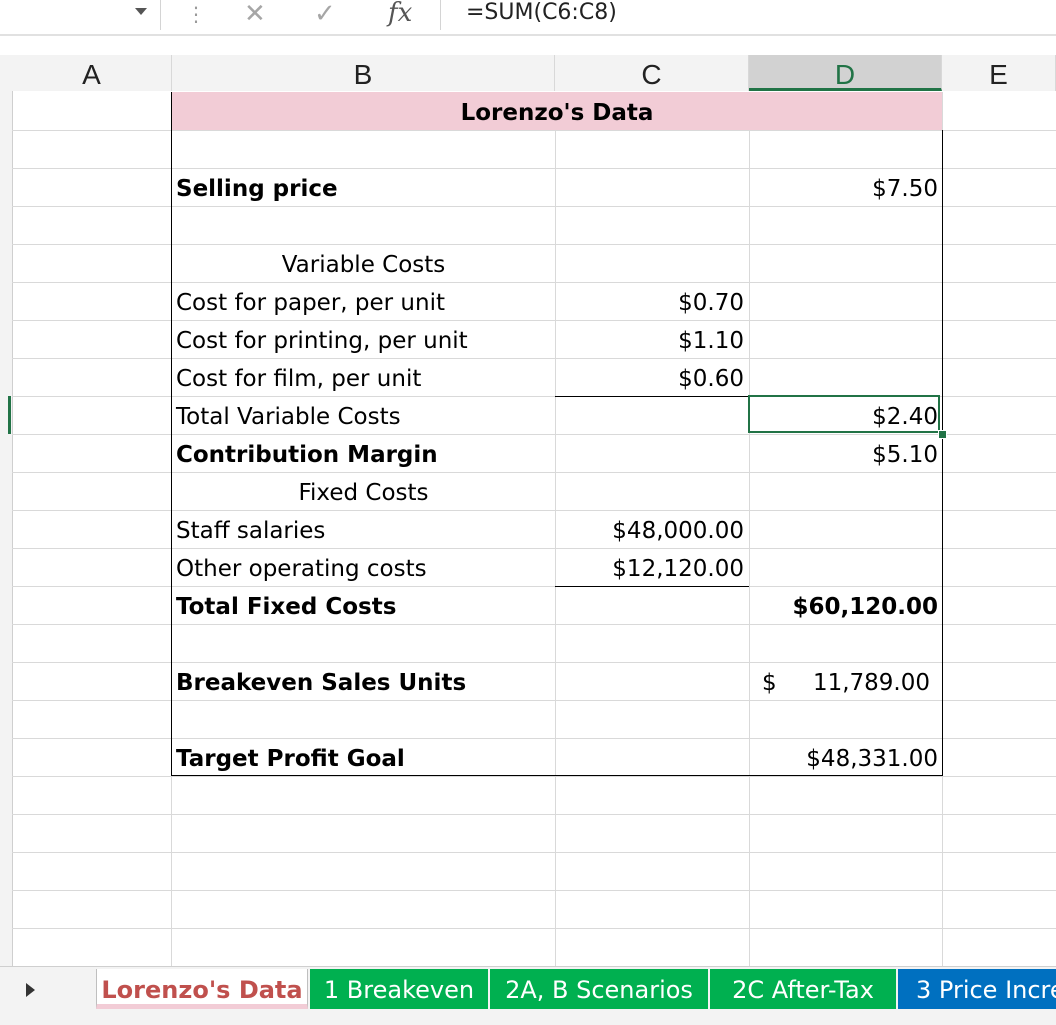 The image size is (1056, 1025). I want to click on column-header-e: E, so click(999, 73).